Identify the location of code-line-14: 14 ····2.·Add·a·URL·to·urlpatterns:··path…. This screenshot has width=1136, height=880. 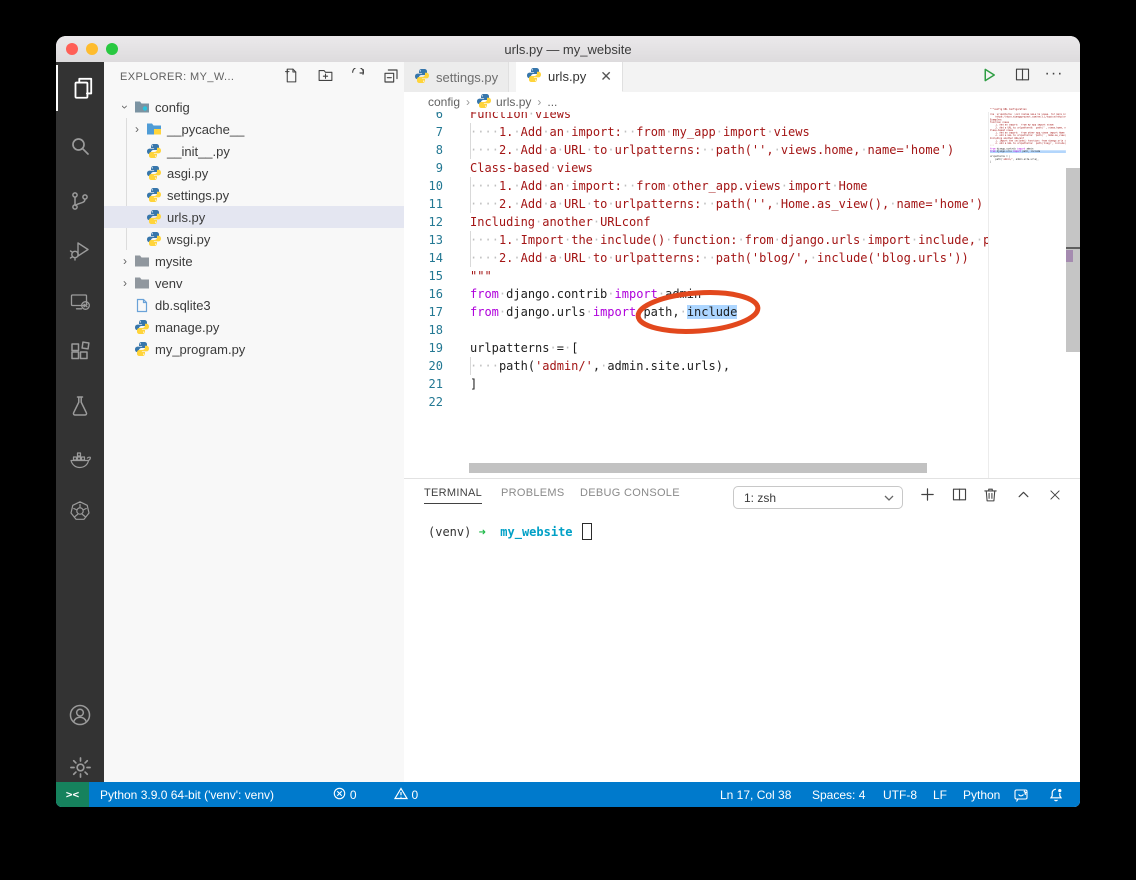
(696, 258).